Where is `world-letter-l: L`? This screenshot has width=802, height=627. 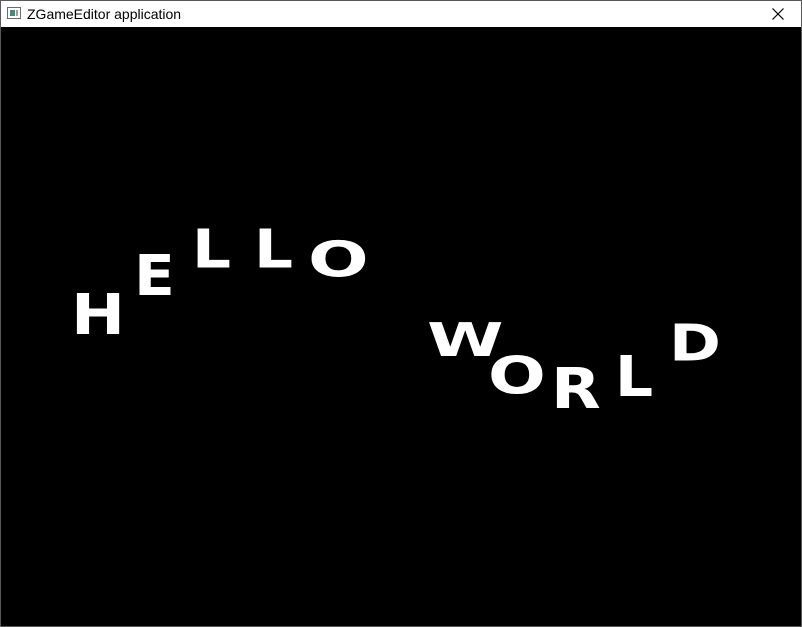
world-letter-l: L is located at coordinates (634, 377).